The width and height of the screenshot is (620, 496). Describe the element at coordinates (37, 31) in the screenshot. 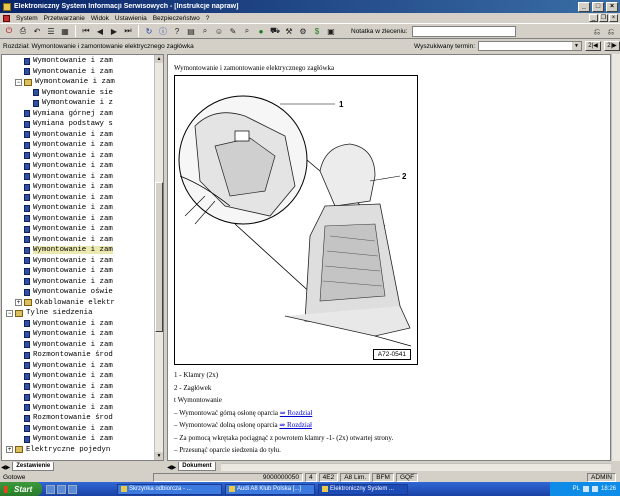

I see `back-icon: ↶` at that location.